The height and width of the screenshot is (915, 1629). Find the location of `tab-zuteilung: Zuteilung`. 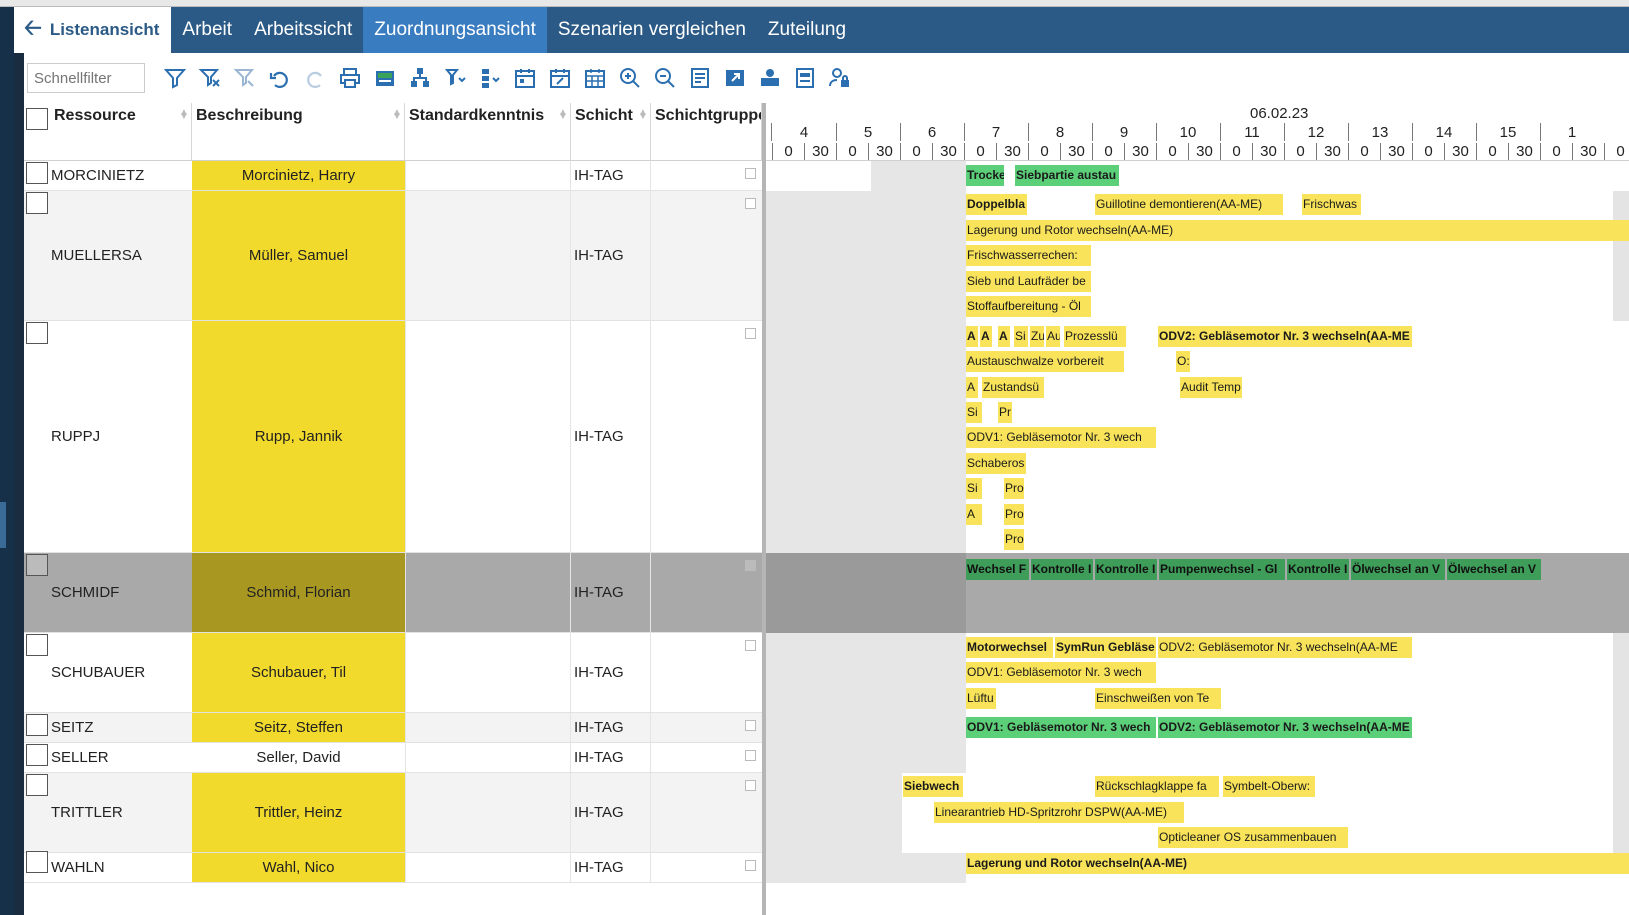

tab-zuteilung: Zuteilung is located at coordinates (807, 30).